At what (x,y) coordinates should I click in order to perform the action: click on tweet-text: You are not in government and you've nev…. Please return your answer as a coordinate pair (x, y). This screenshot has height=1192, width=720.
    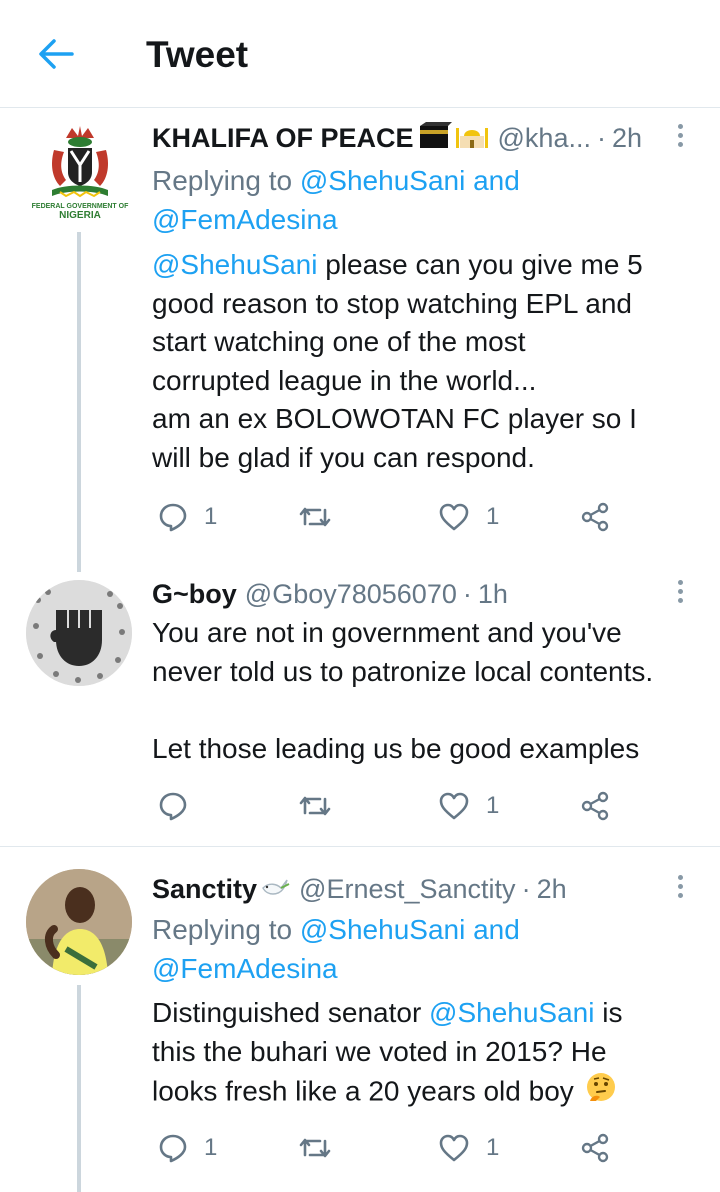
    Looking at the image, I should click on (403, 690).